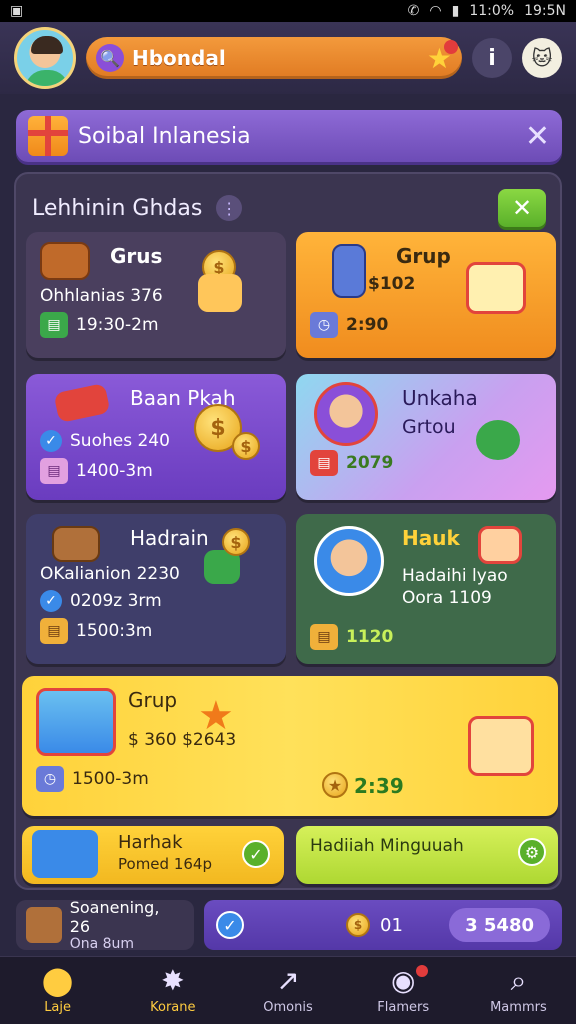  What do you see at coordinates (518, 980) in the screenshot?
I see `search-icon: ⌕` at bounding box center [518, 980].